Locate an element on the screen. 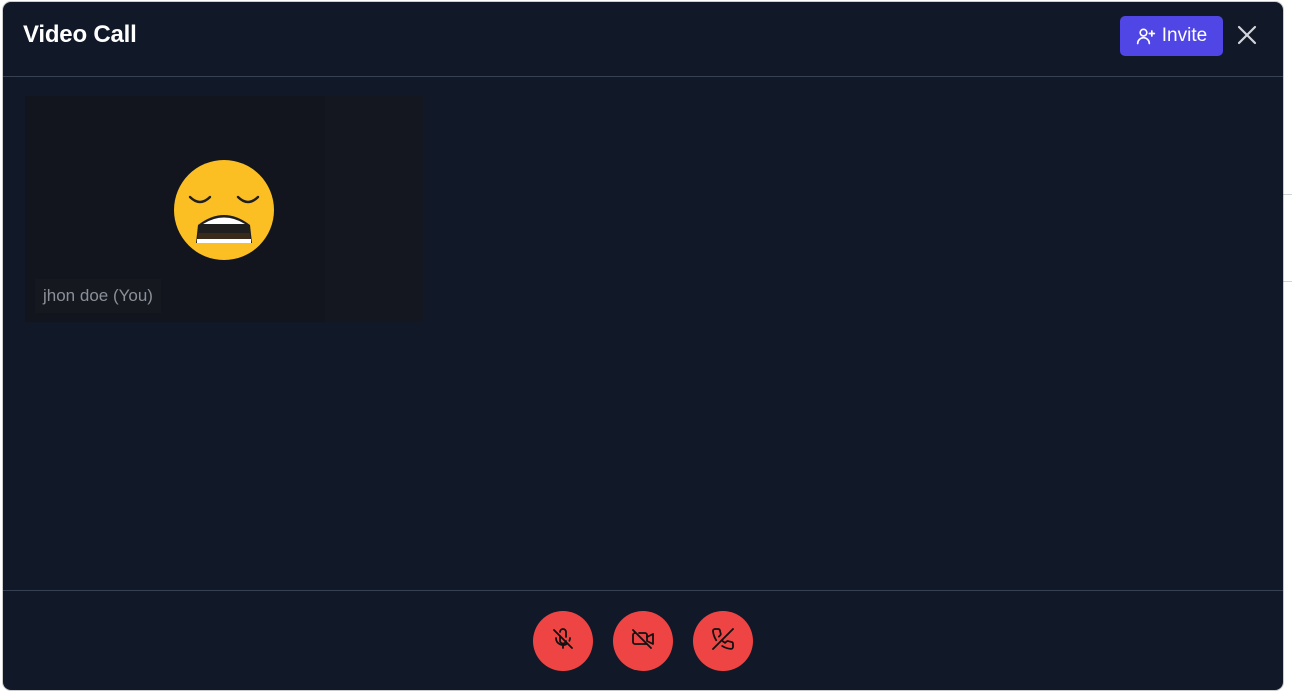 The image size is (1292, 692). toggle-microphone-button is located at coordinates (563, 641).